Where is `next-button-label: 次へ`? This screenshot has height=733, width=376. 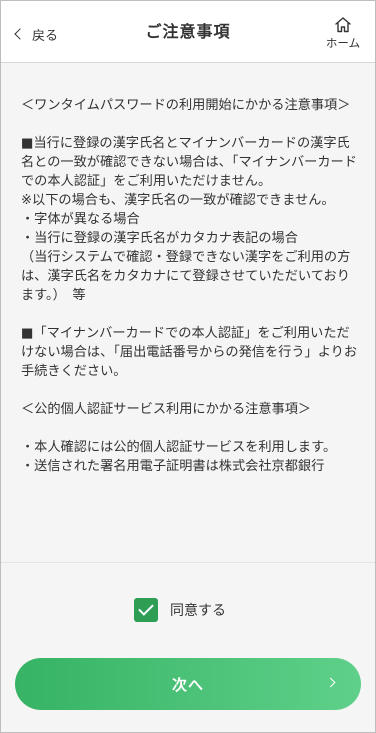
next-button-label: 次へ is located at coordinates (187, 684).